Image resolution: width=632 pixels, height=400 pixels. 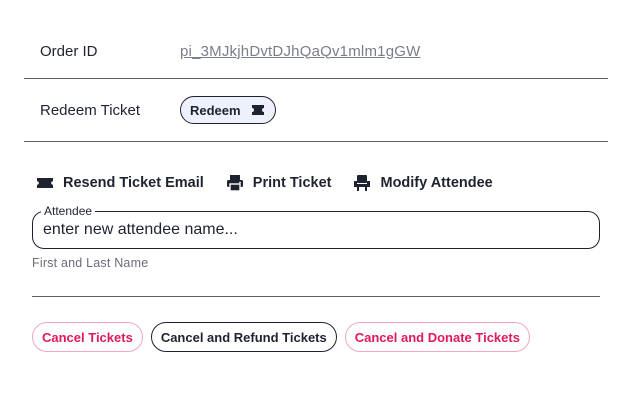 What do you see at coordinates (87, 337) in the screenshot?
I see `cancel-tickets-button: Cancel Tickets` at bounding box center [87, 337].